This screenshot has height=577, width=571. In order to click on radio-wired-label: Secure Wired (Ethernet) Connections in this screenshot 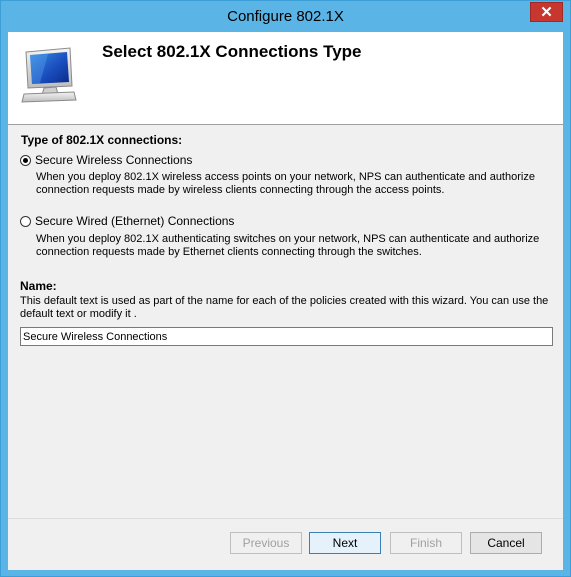, I will do `click(134, 221)`.